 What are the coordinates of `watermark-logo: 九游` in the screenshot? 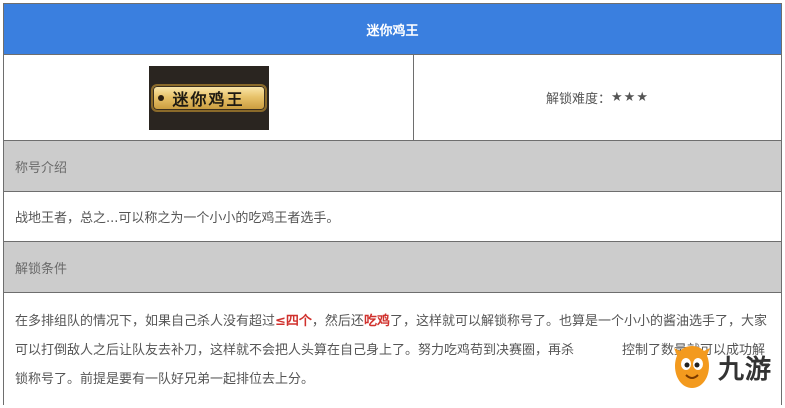 It's located at (727, 367).